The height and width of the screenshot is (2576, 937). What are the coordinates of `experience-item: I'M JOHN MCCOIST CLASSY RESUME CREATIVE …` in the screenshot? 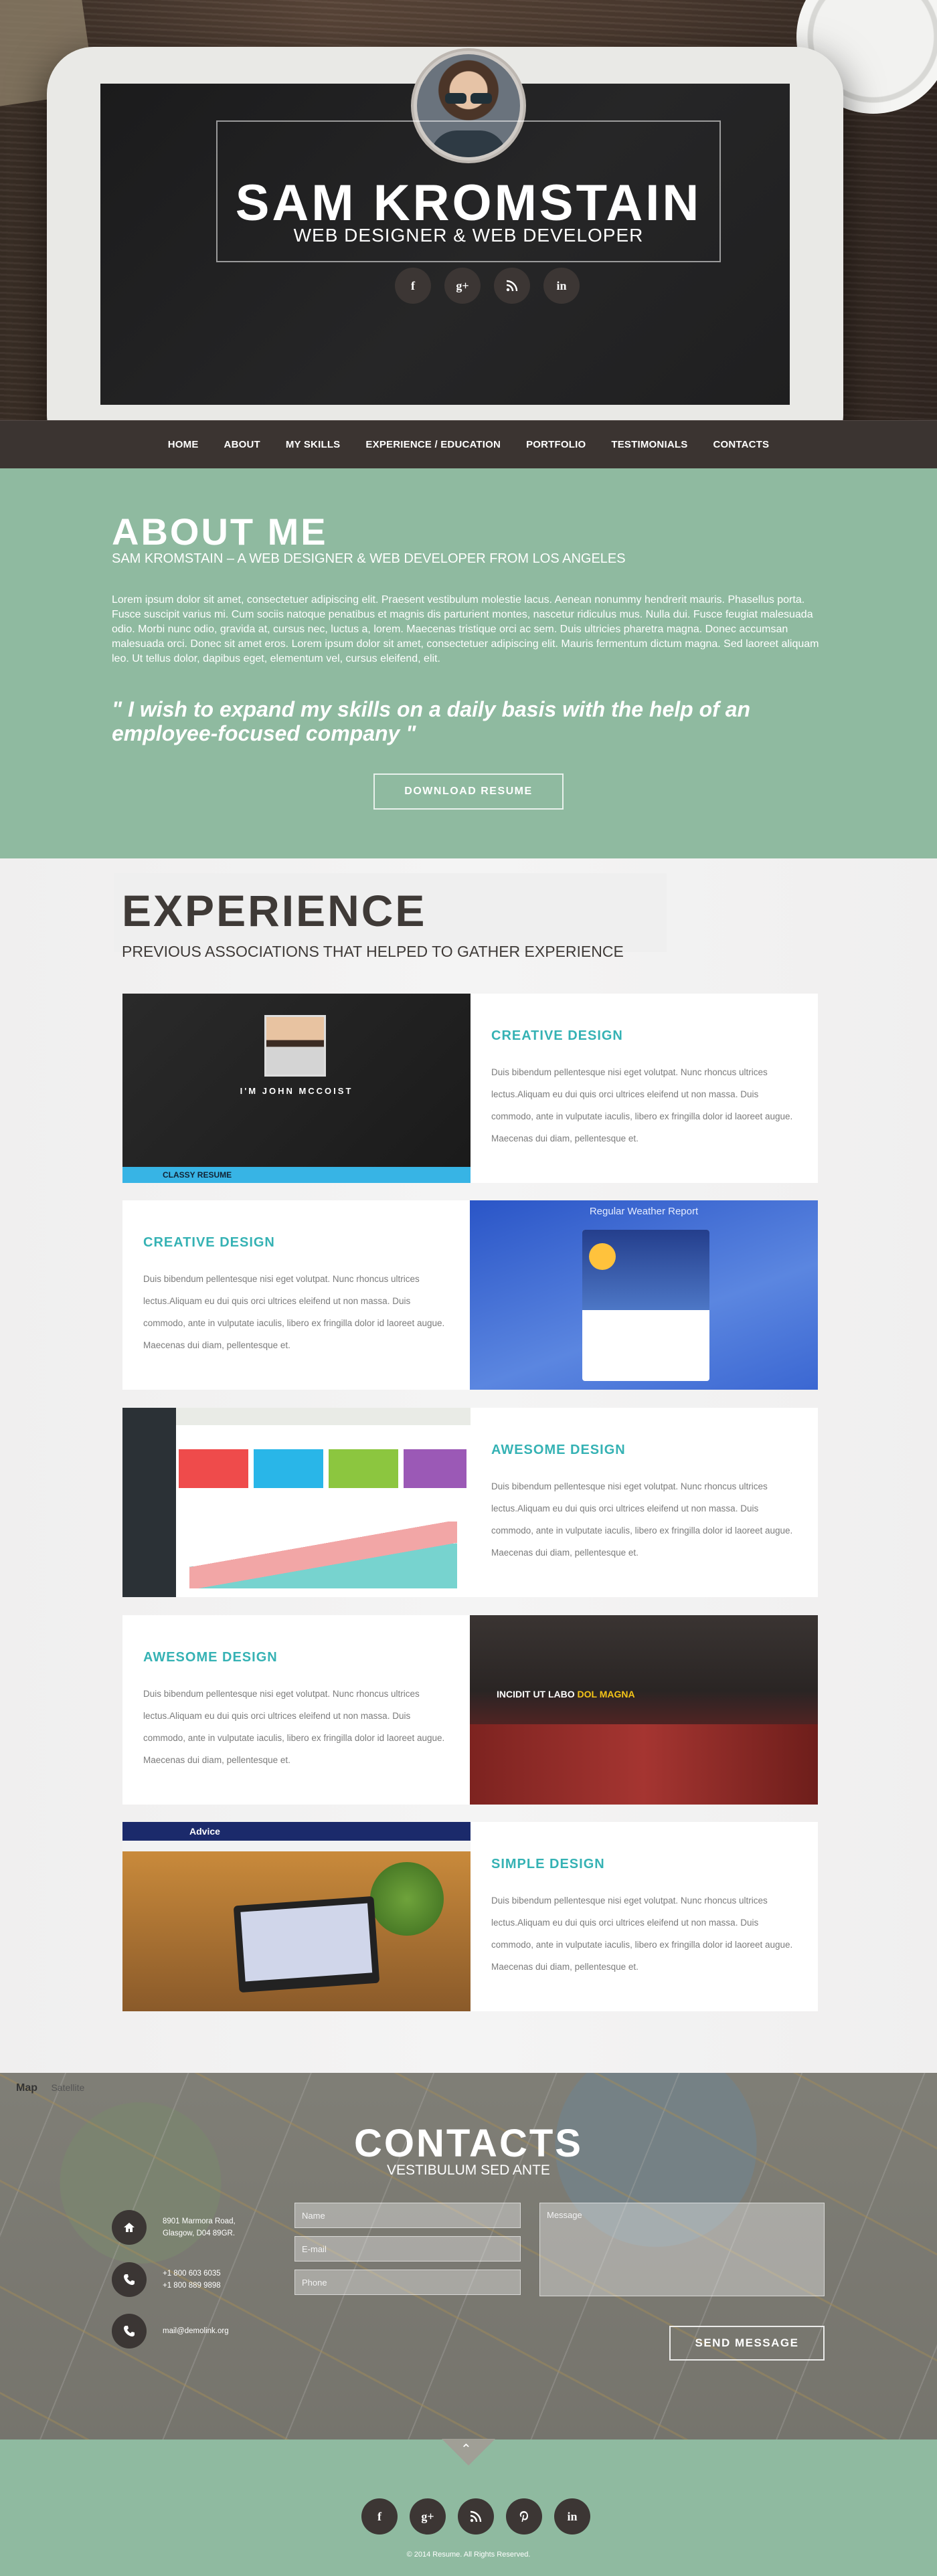 It's located at (470, 1088).